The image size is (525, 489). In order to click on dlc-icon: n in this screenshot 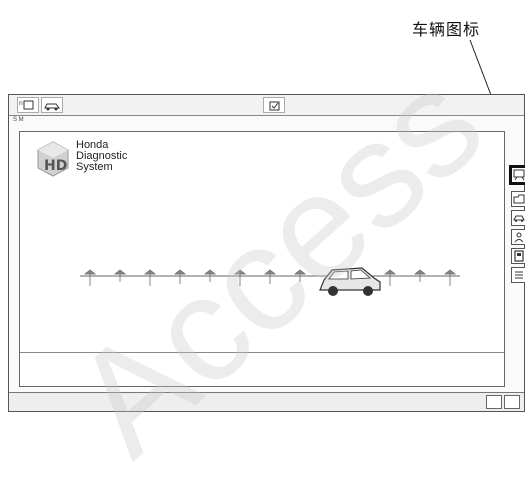, I will do `click(26, 105)`.